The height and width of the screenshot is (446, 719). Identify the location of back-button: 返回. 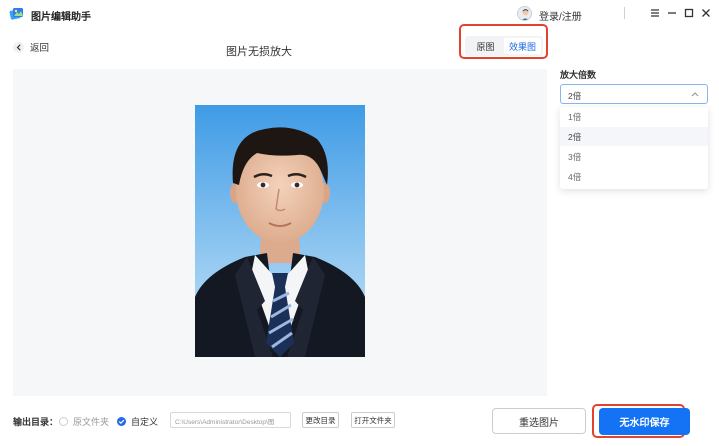
(31, 47).